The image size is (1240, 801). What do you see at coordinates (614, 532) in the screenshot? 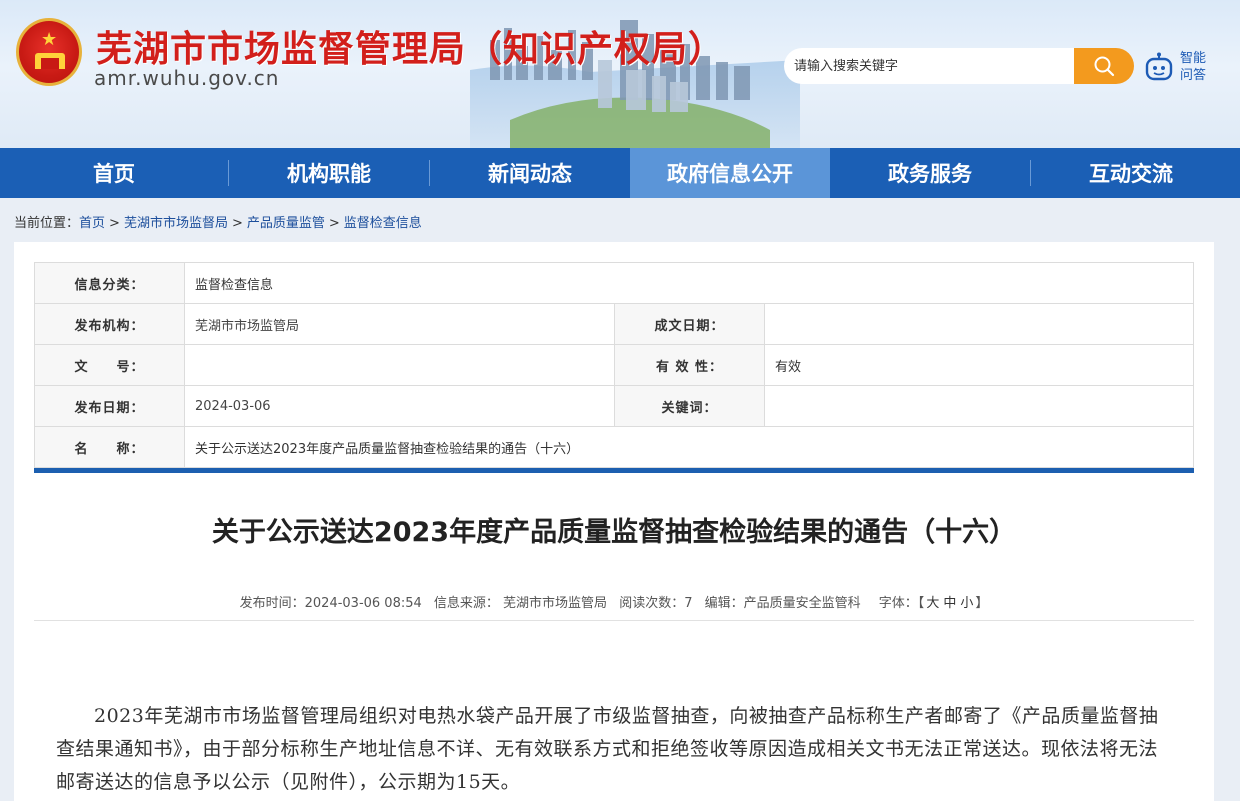
I see `article-title: 关于公示送达2023年度产品质量监督抽查检验结果的通告（十六）` at bounding box center [614, 532].